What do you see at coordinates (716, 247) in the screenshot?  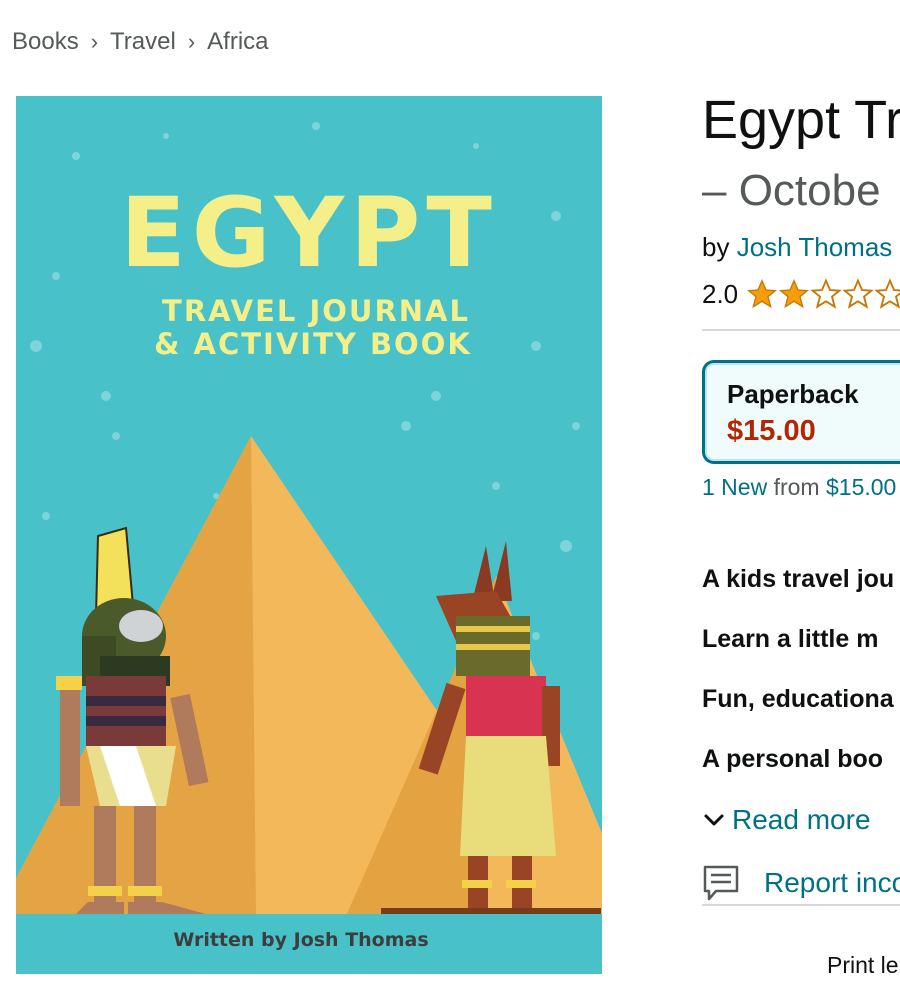 I see `by-label: by` at bounding box center [716, 247].